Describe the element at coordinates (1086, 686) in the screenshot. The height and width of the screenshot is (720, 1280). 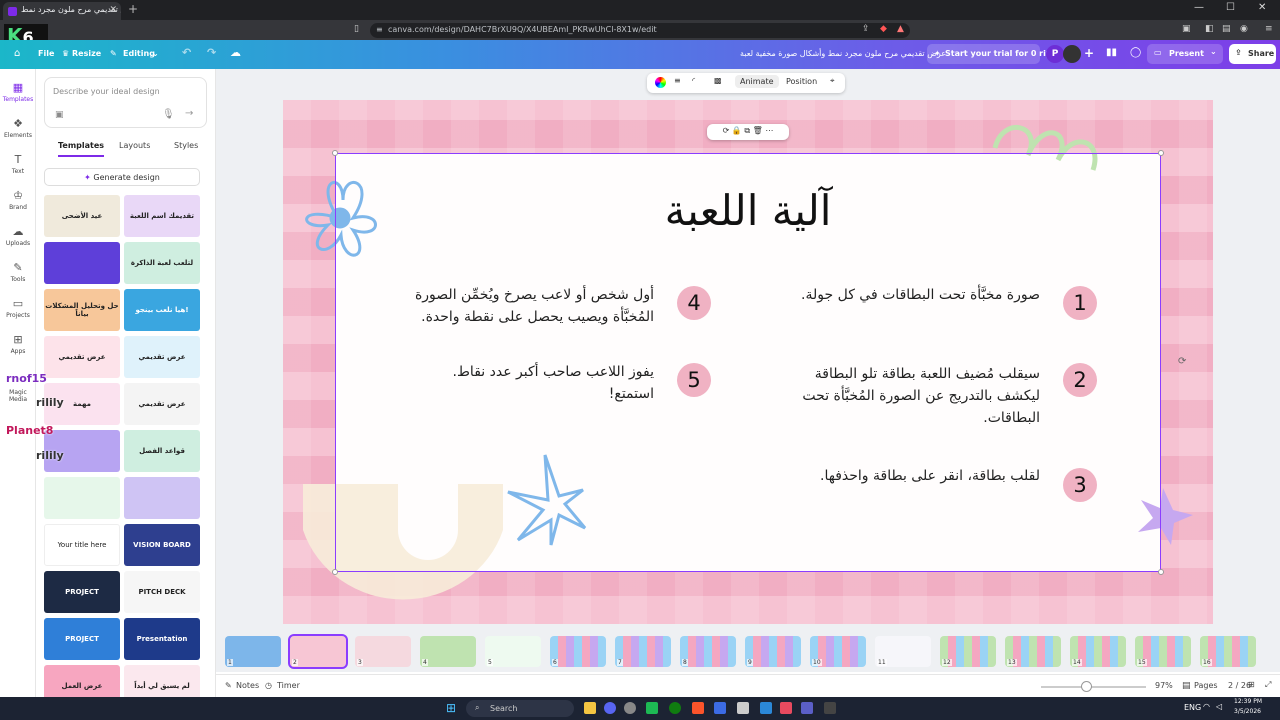
I see `zoom-slider-thumb` at that location.